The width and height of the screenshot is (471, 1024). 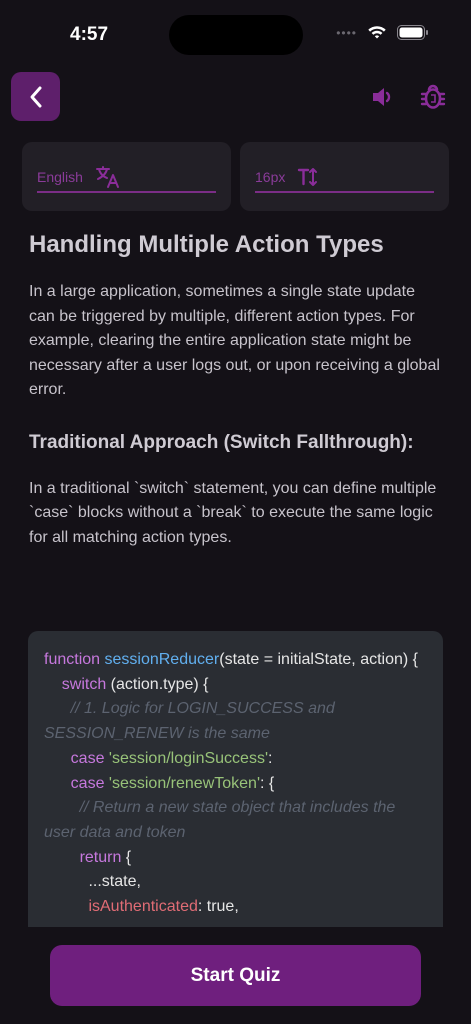 I want to click on code-token: :, so click(x=270, y=758).